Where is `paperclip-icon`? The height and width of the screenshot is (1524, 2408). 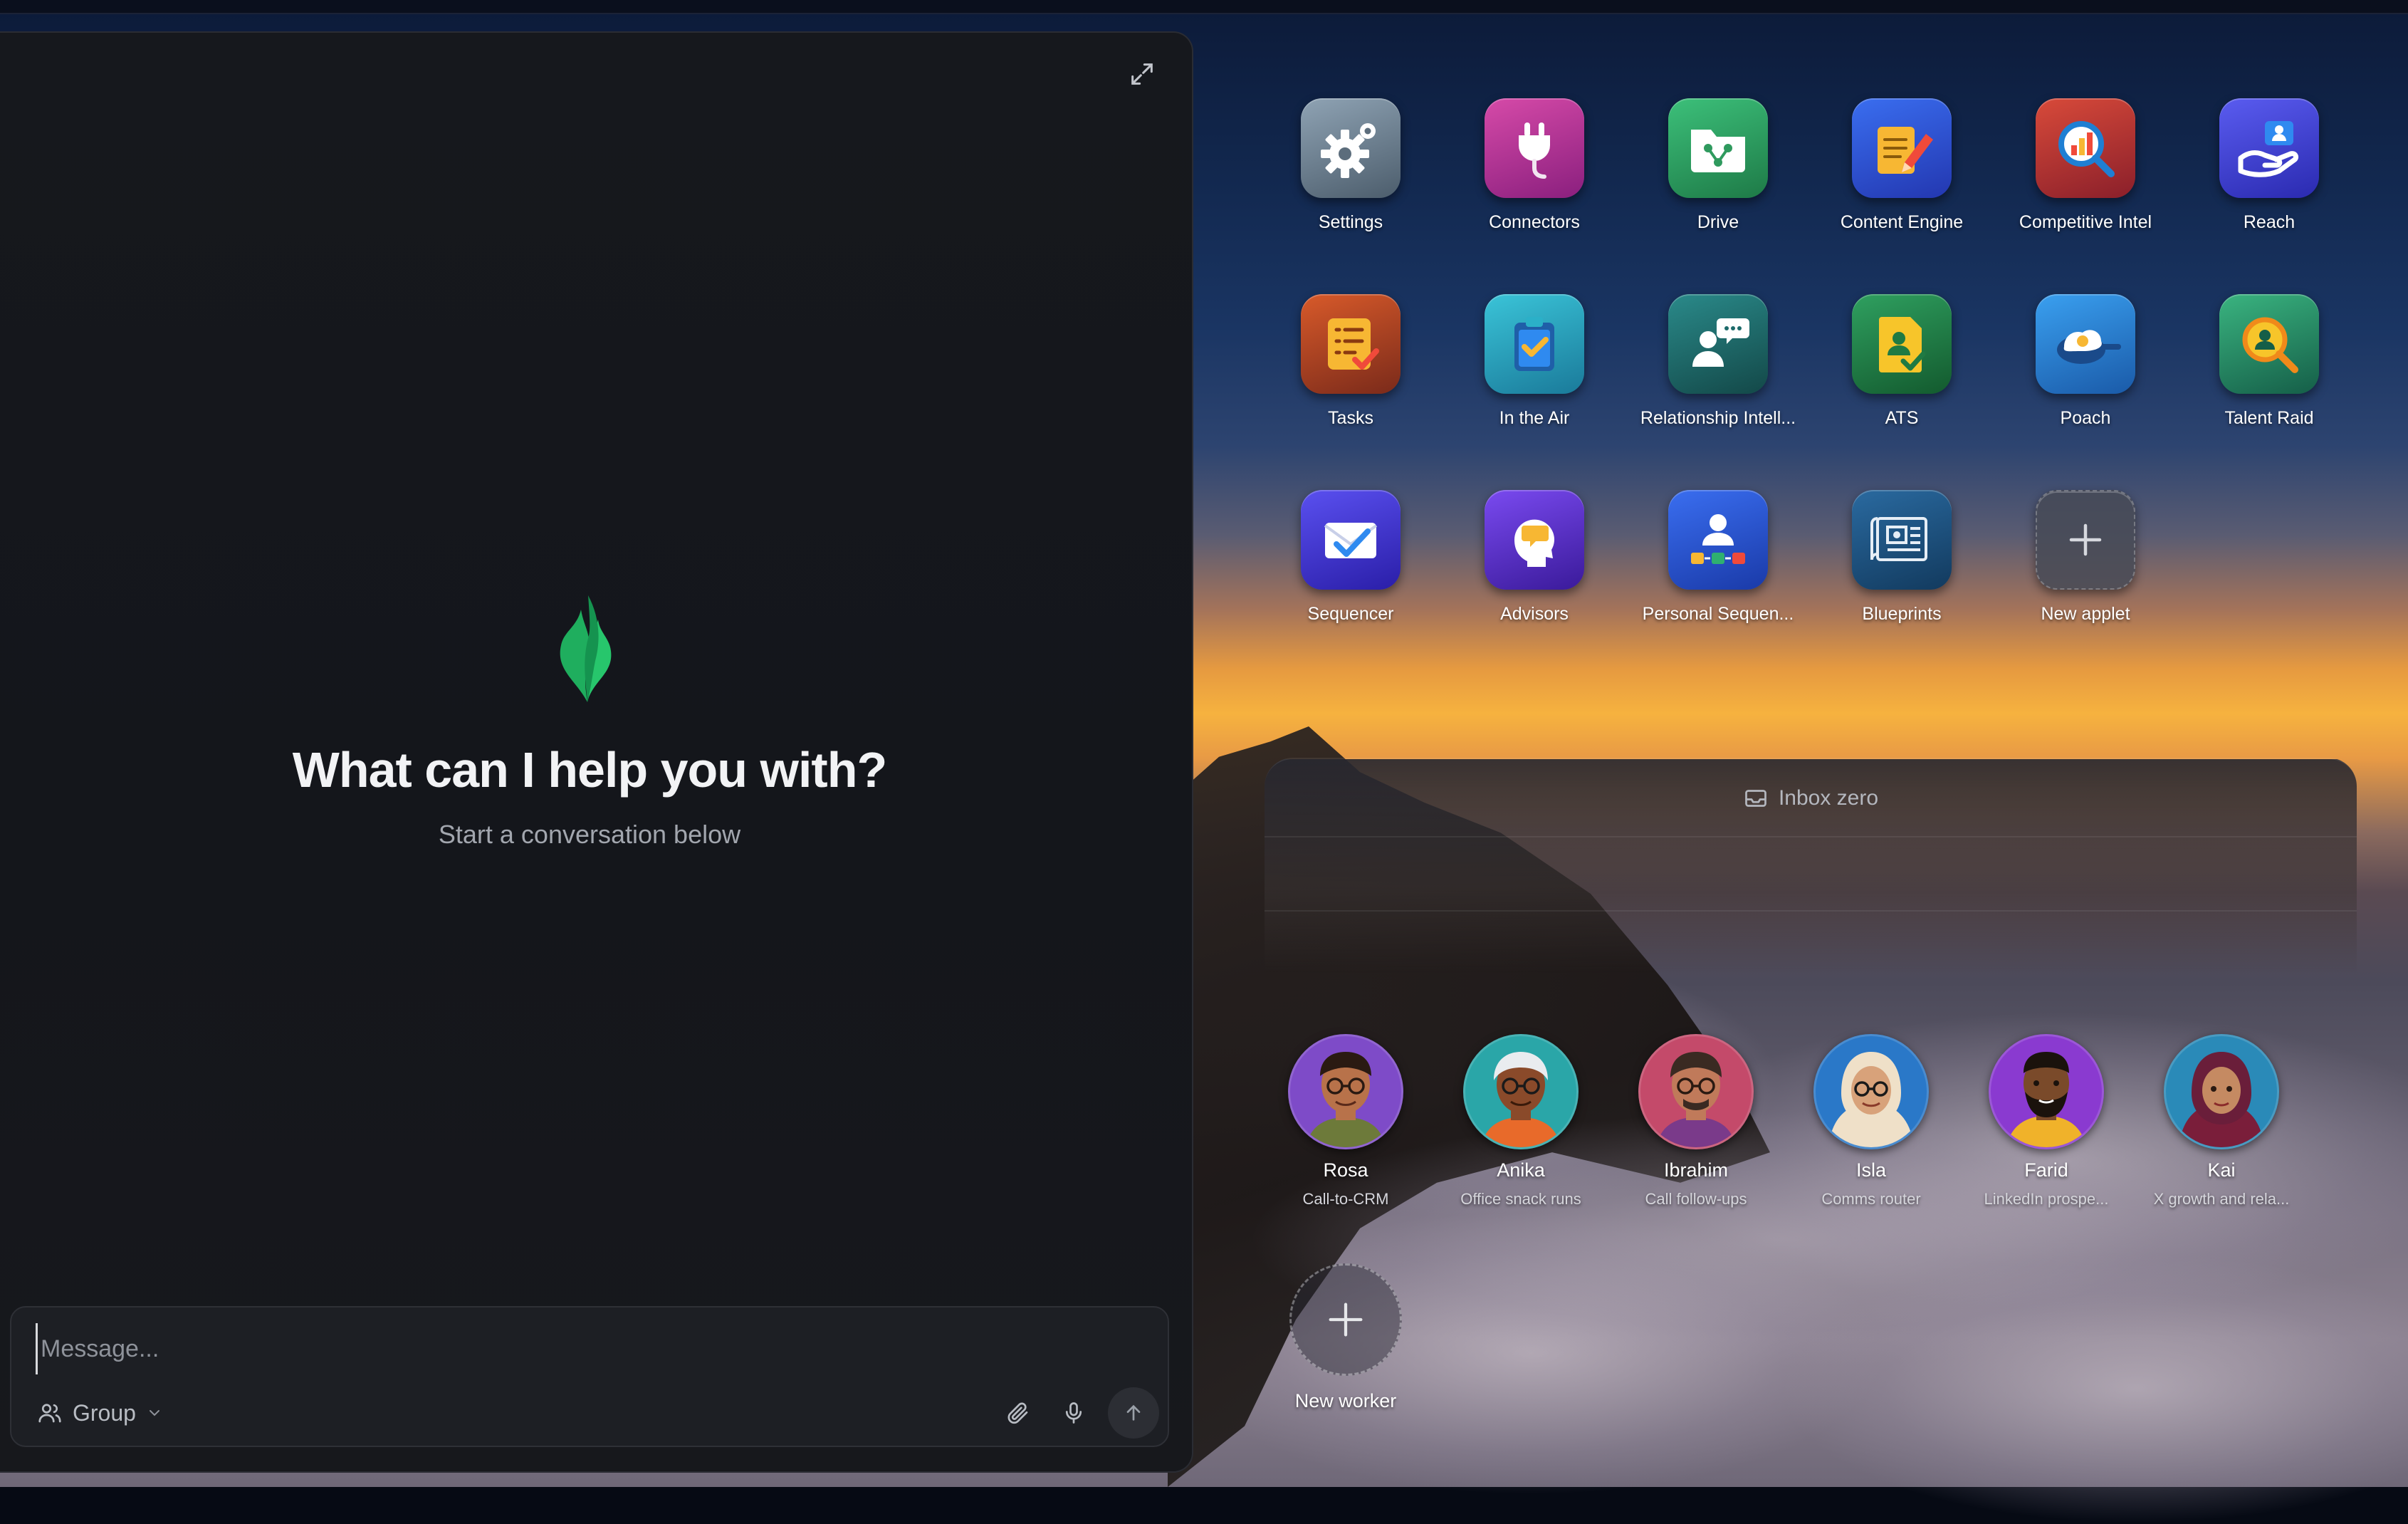
paperclip-icon is located at coordinates (1017, 1413).